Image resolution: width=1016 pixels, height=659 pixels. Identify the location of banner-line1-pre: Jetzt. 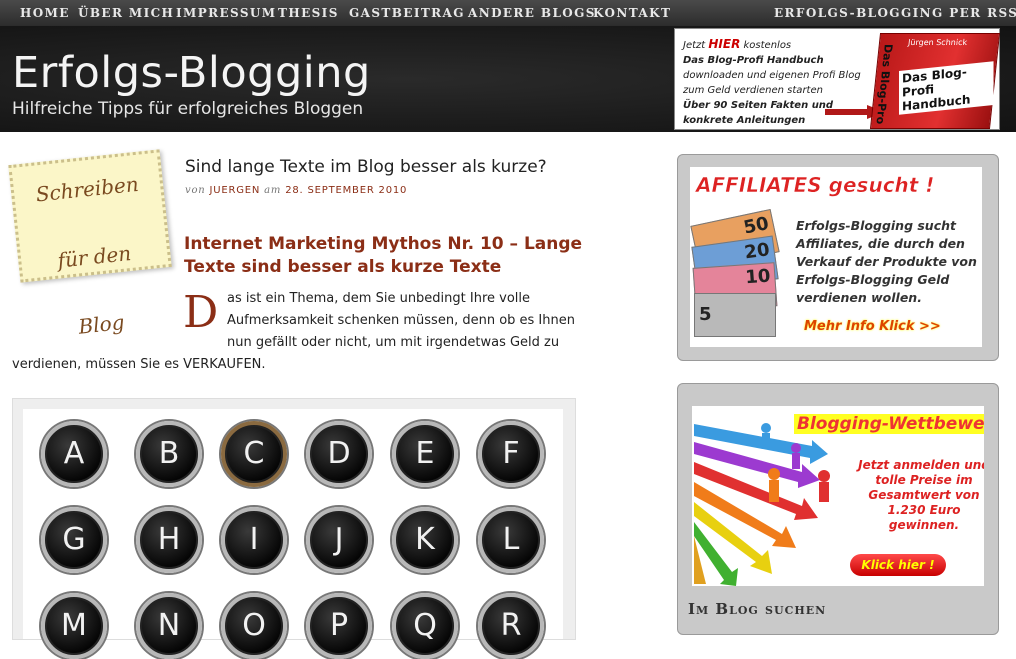
(696, 45).